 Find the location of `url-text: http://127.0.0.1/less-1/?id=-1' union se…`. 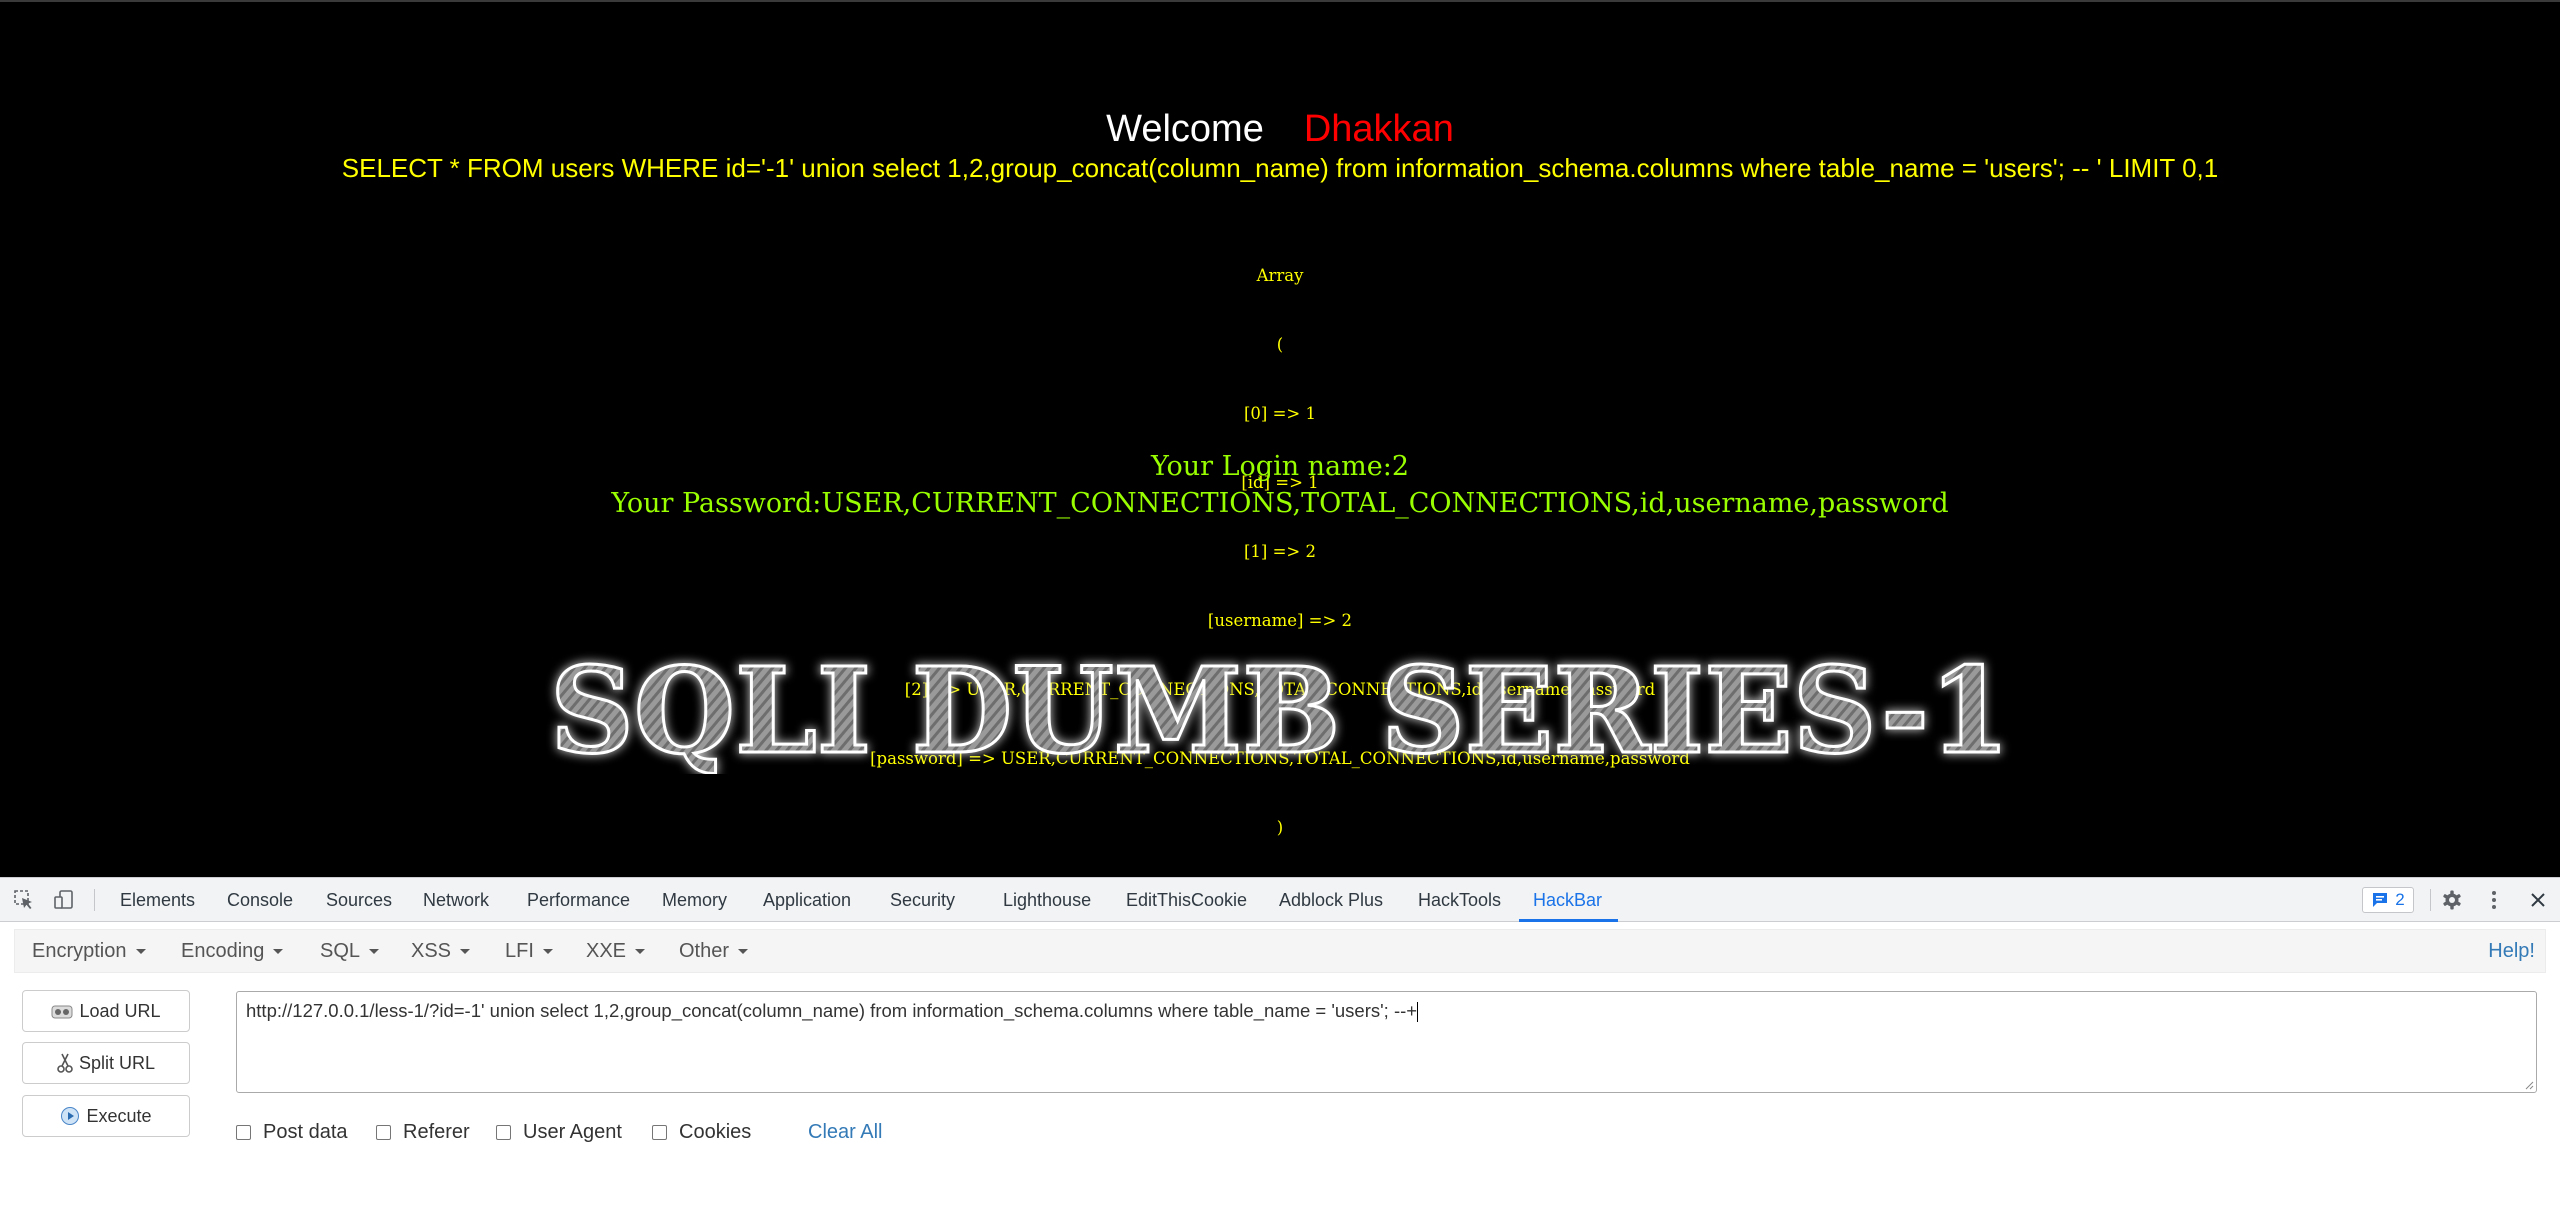

url-text: http://127.0.0.1/less-1/?id=-1' union se… is located at coordinates (832, 1010).